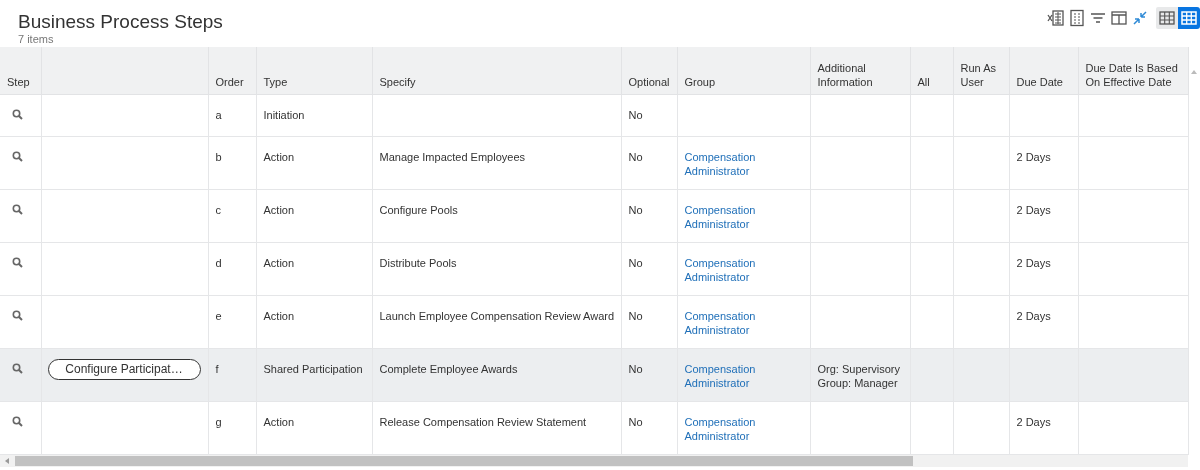 Image resolution: width=1200 pixels, height=470 pixels. What do you see at coordinates (418, 262) in the screenshot?
I see `table-cell-text: Distribute Pools` at bounding box center [418, 262].